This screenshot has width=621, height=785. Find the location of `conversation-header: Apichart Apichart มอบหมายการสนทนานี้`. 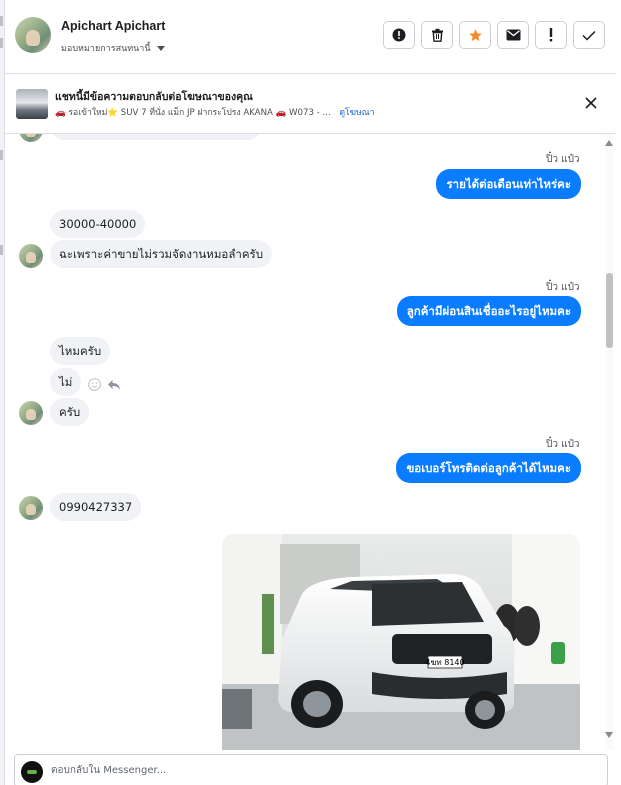

conversation-header: Apichart Apichart มอบหมายการสนทนานี้ is located at coordinates (310, 37).